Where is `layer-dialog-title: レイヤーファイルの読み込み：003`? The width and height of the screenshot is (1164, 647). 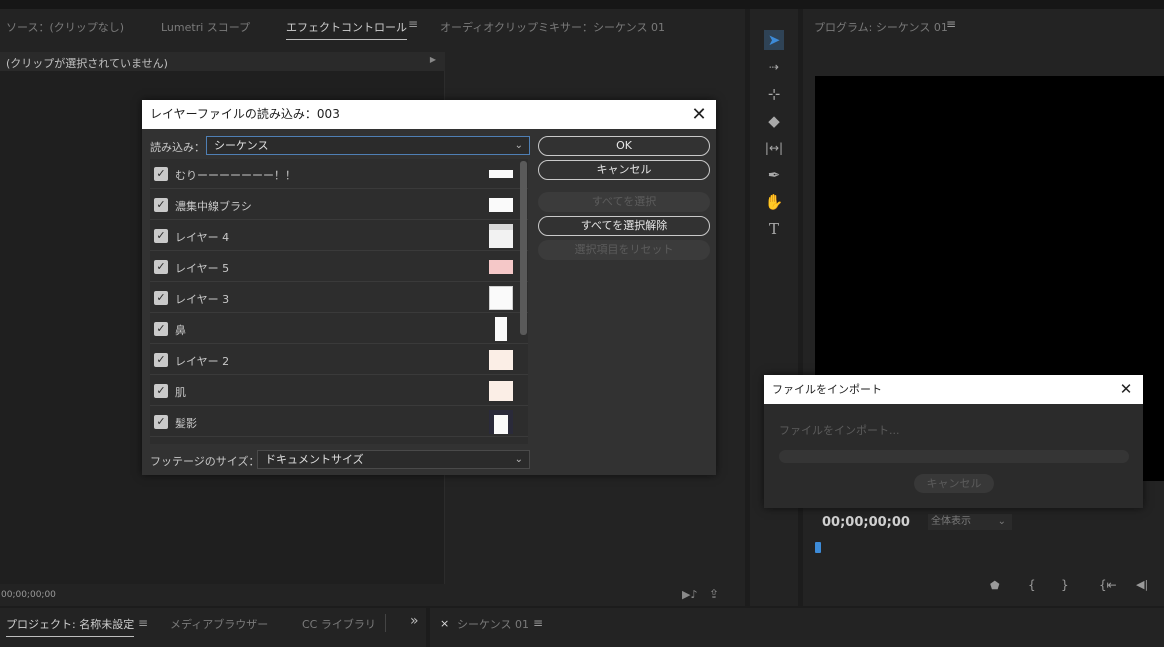 layer-dialog-title: レイヤーファイルの読み込み：003 is located at coordinates (245, 114).